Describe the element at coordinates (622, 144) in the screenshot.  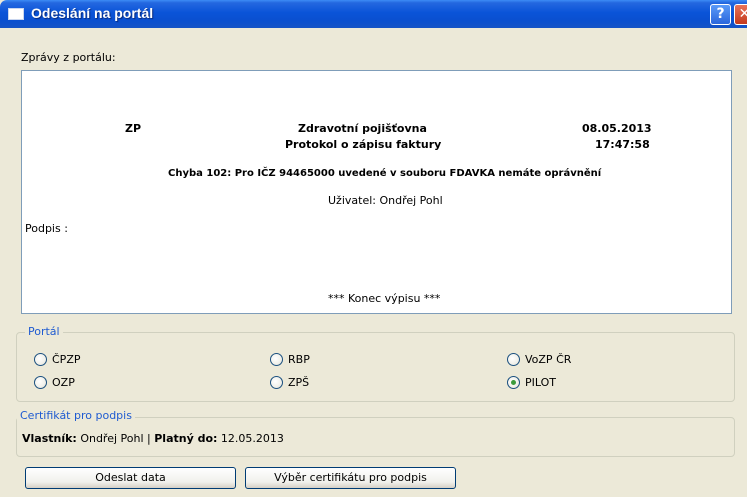
I see `msg-time: 17:47:58` at that location.